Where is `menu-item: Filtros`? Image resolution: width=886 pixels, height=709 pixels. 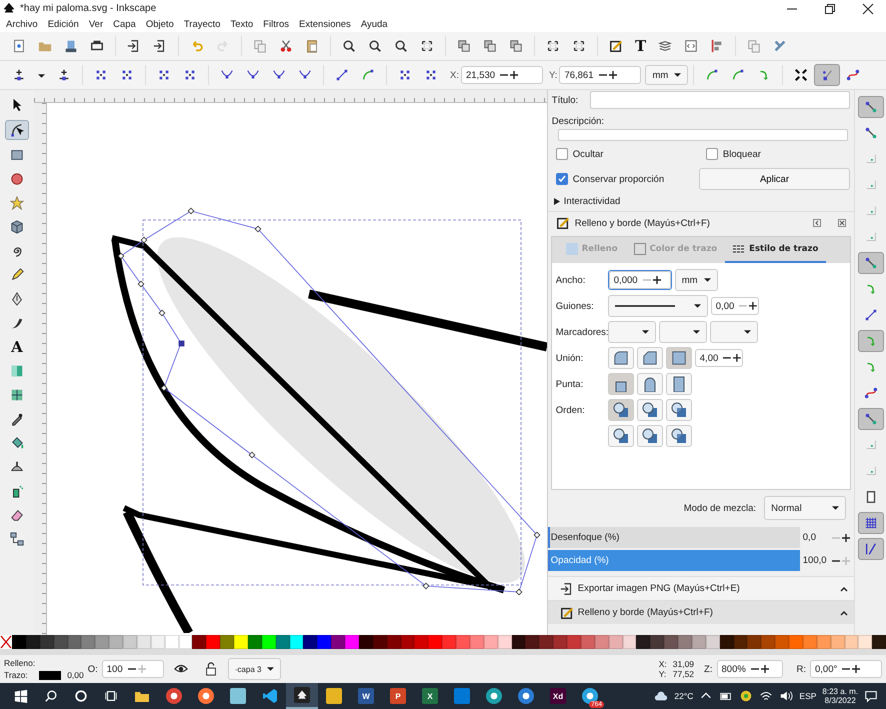
menu-item: Filtros is located at coordinates (277, 24).